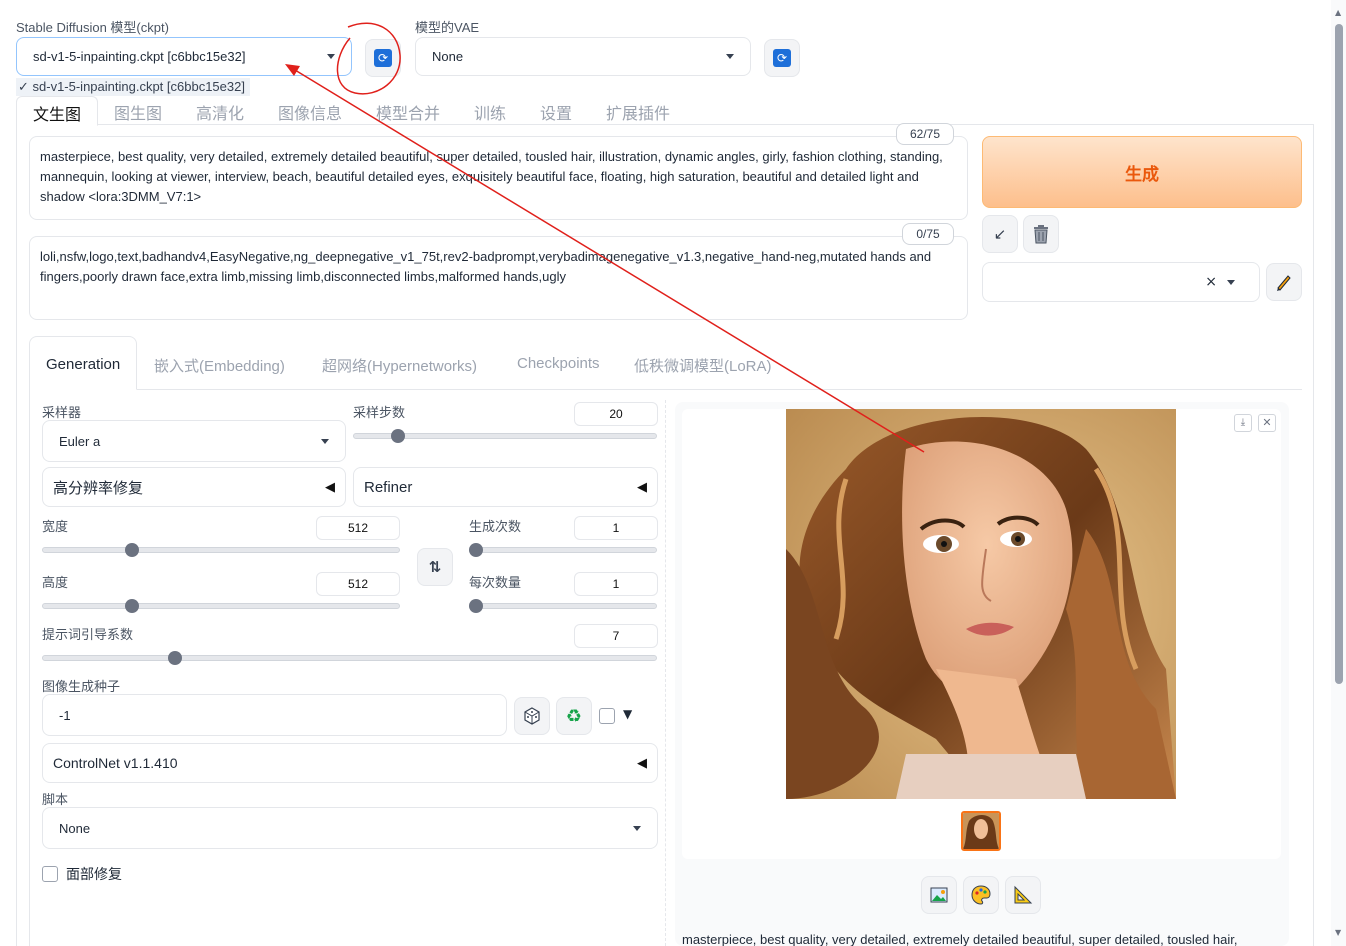 This screenshot has height=946, width=1346. I want to click on annotation-circle, so click(368, 58).